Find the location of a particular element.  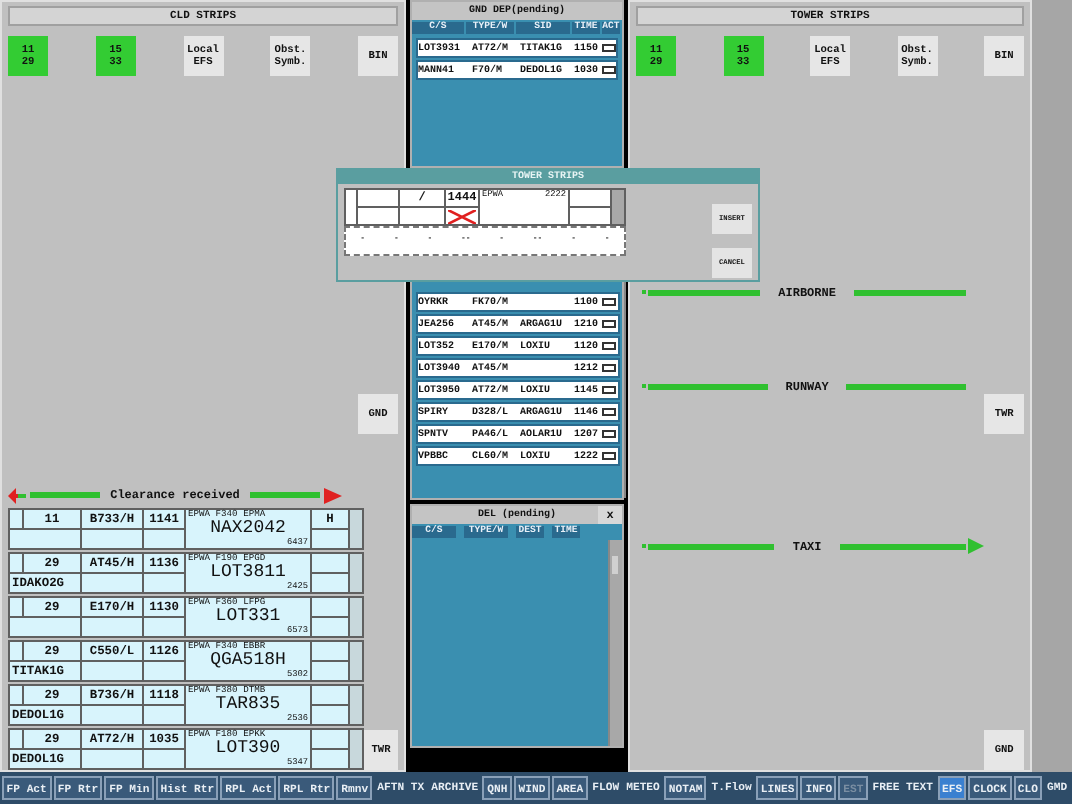

callsign: LOT390 is located at coordinates (248, 749).